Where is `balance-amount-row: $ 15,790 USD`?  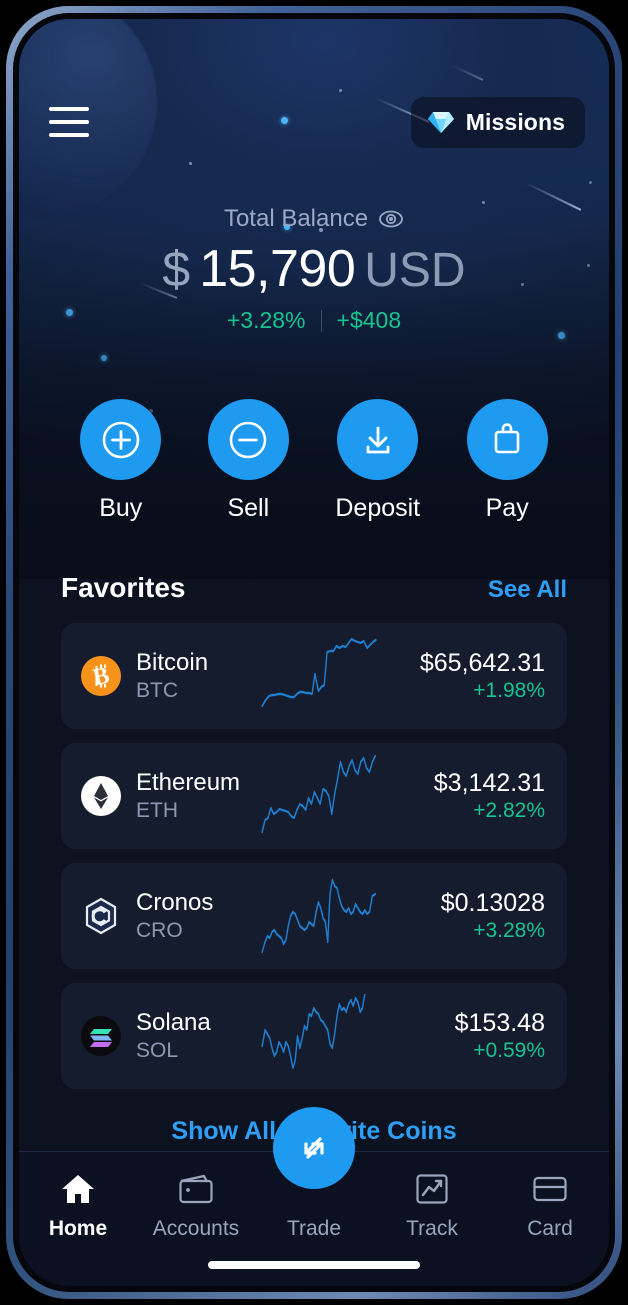
balance-amount-row: $ 15,790 USD is located at coordinates (314, 269).